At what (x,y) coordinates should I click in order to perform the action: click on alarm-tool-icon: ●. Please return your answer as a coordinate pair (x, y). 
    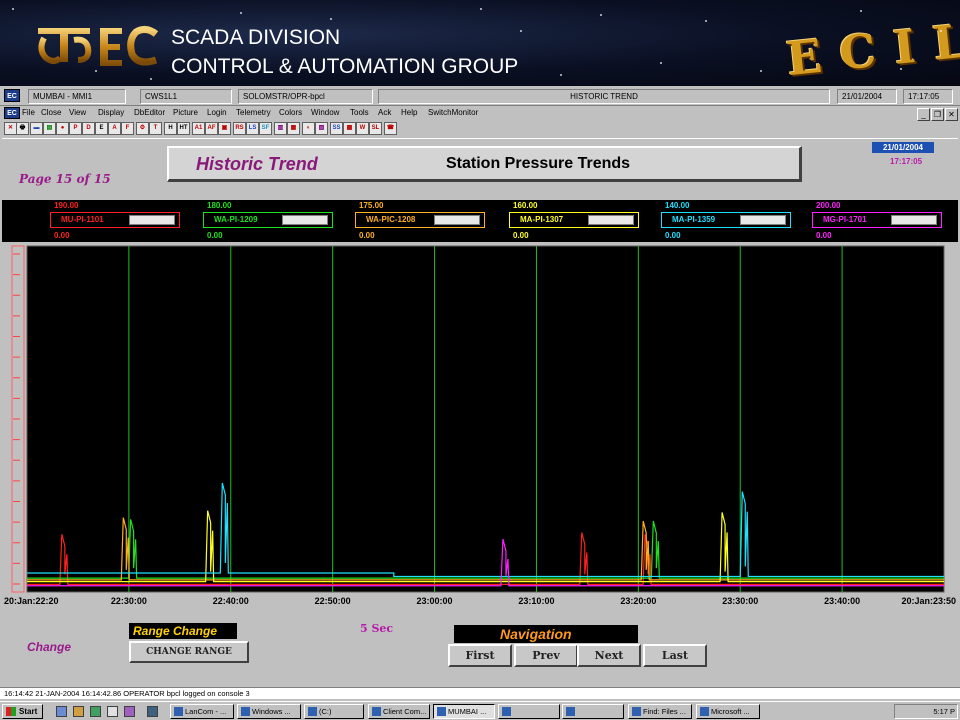
    Looking at the image, I should click on (62, 128).